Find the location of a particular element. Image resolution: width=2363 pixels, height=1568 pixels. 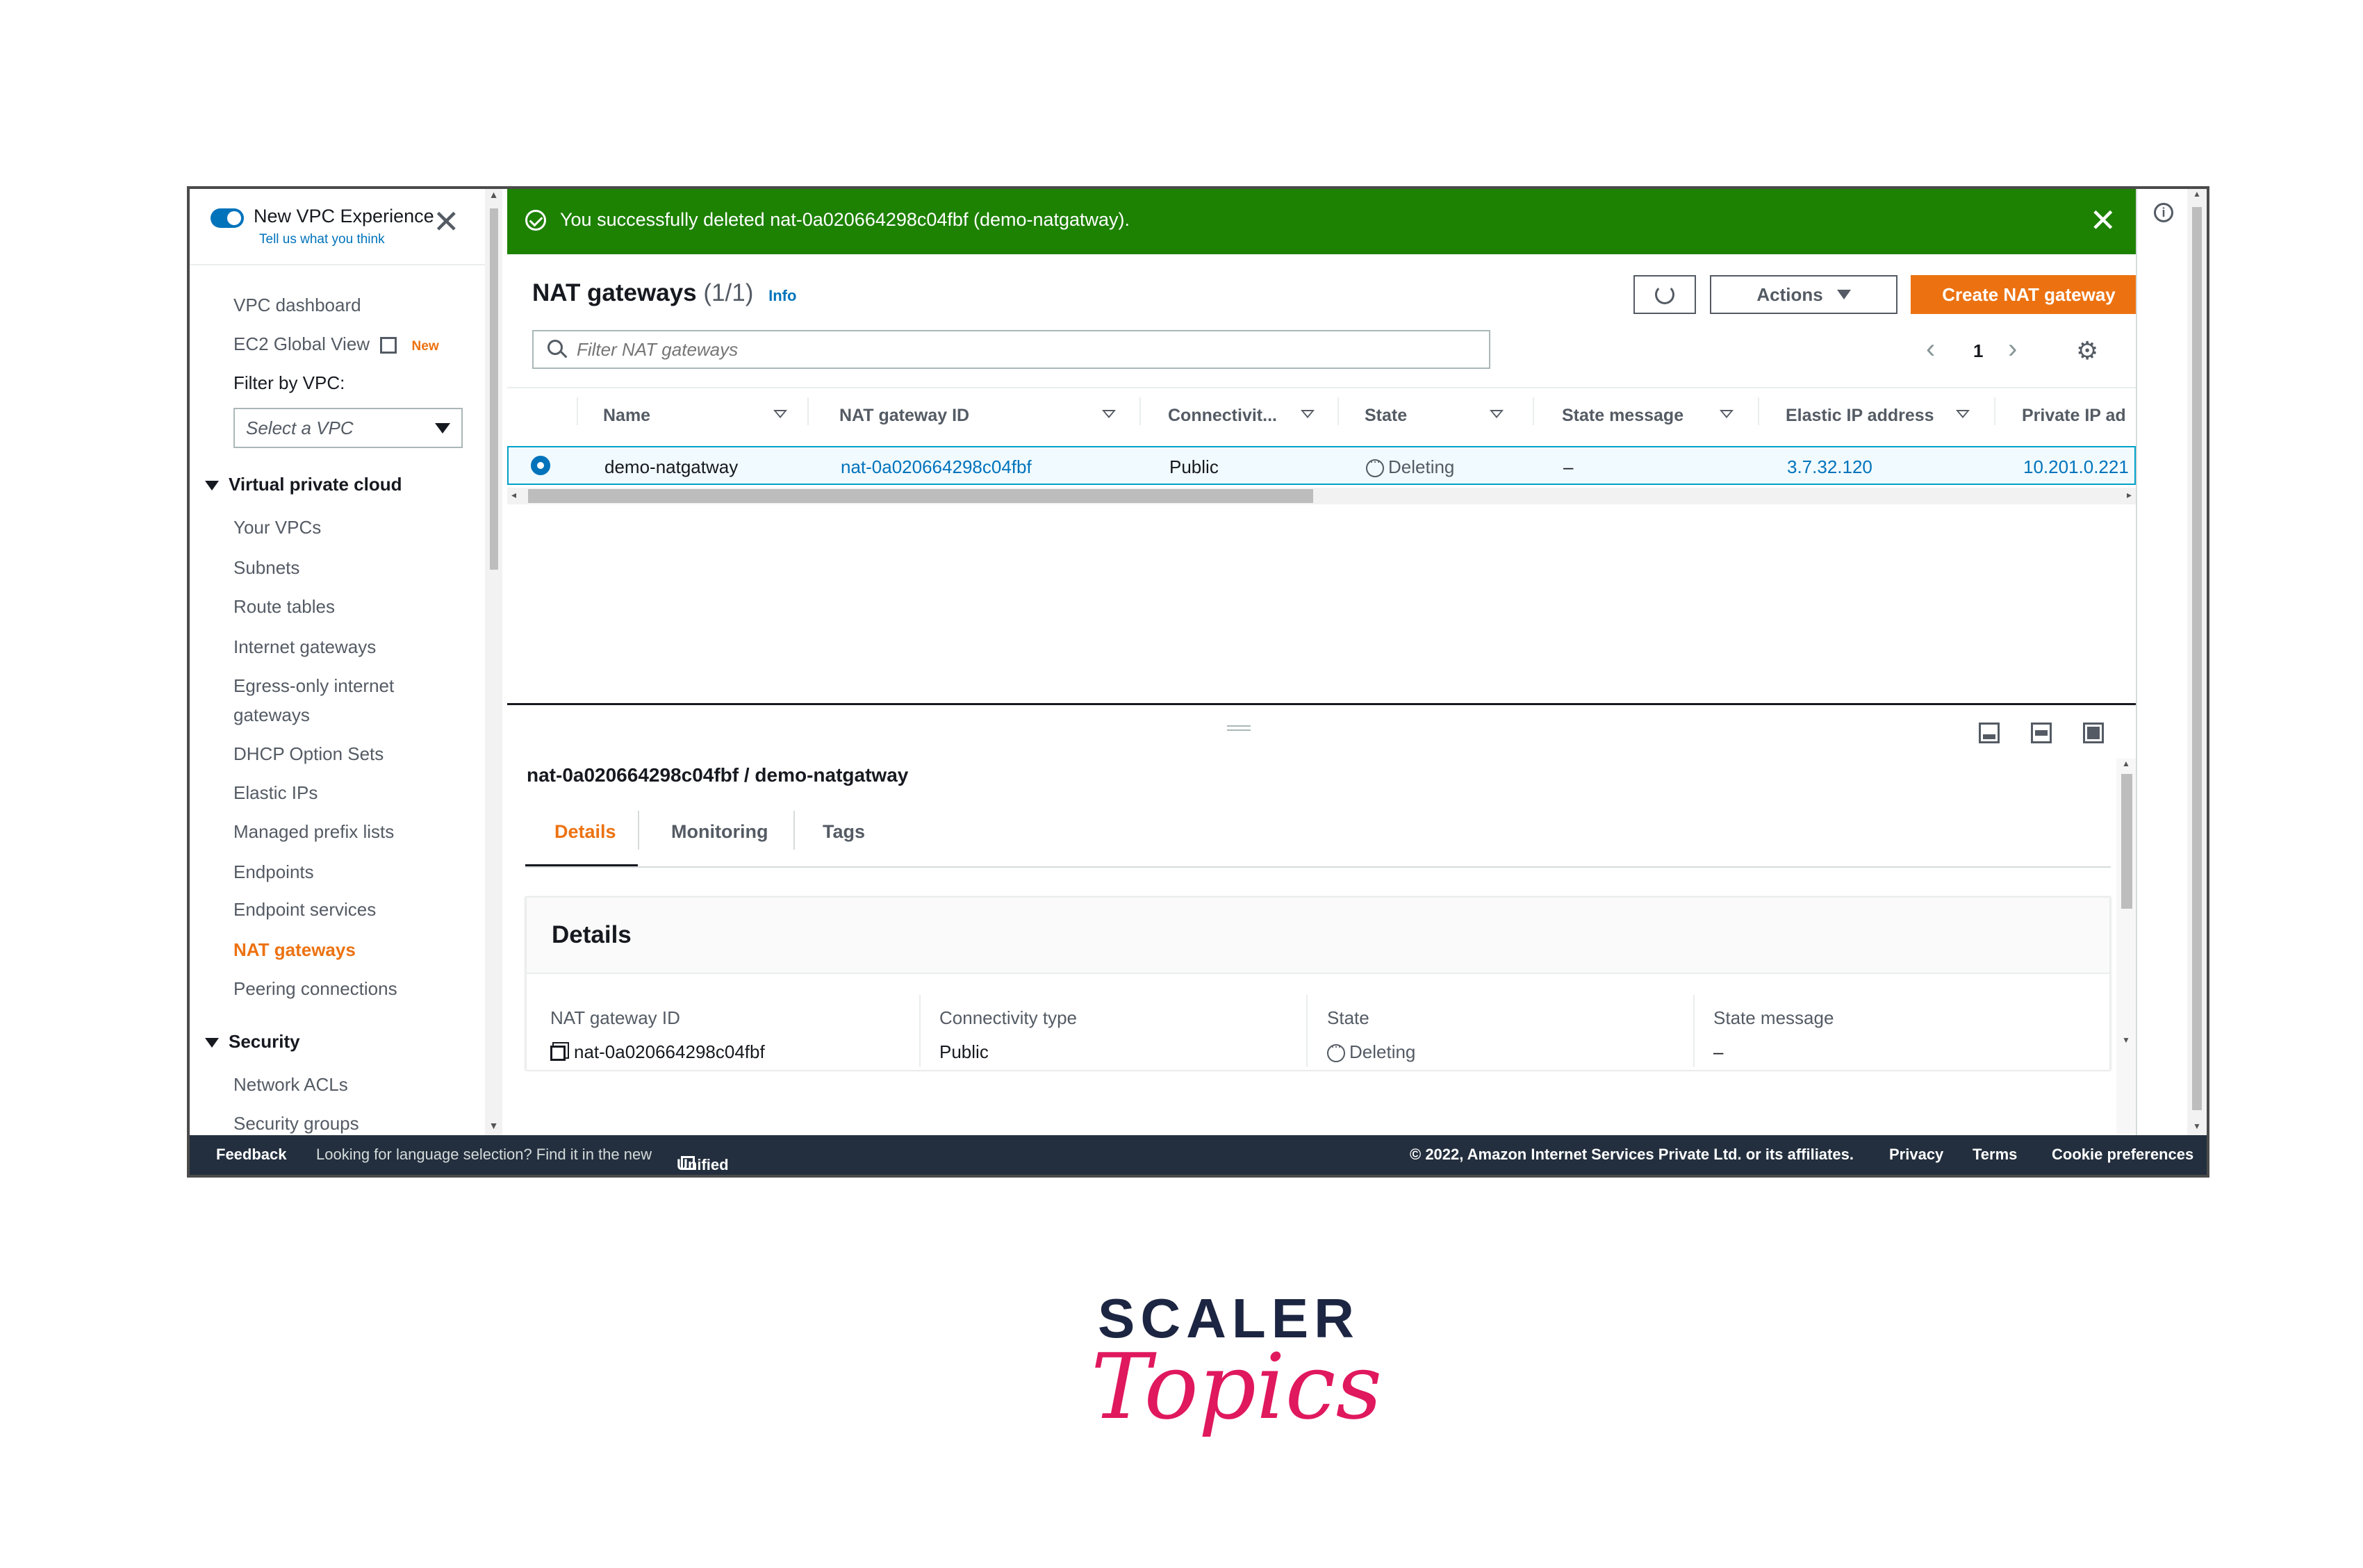

split-bottom-icon is located at coordinates (1989, 733).